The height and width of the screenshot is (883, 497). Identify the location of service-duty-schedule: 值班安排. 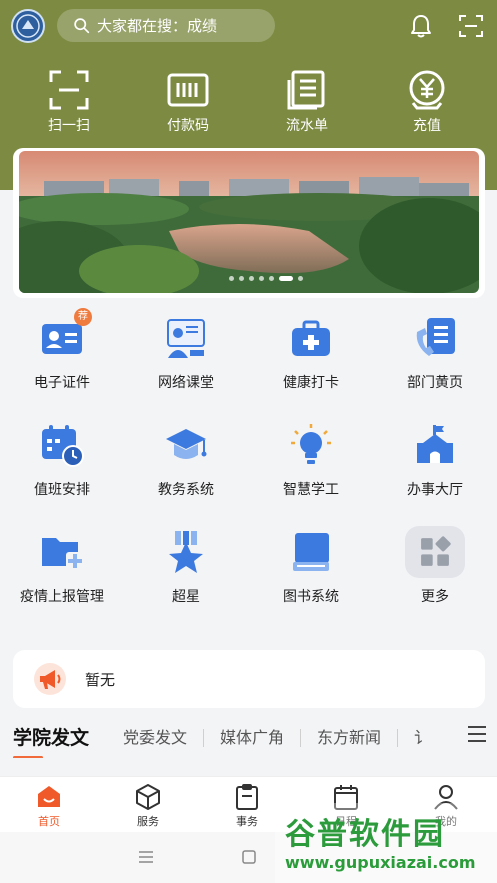
(62, 461).